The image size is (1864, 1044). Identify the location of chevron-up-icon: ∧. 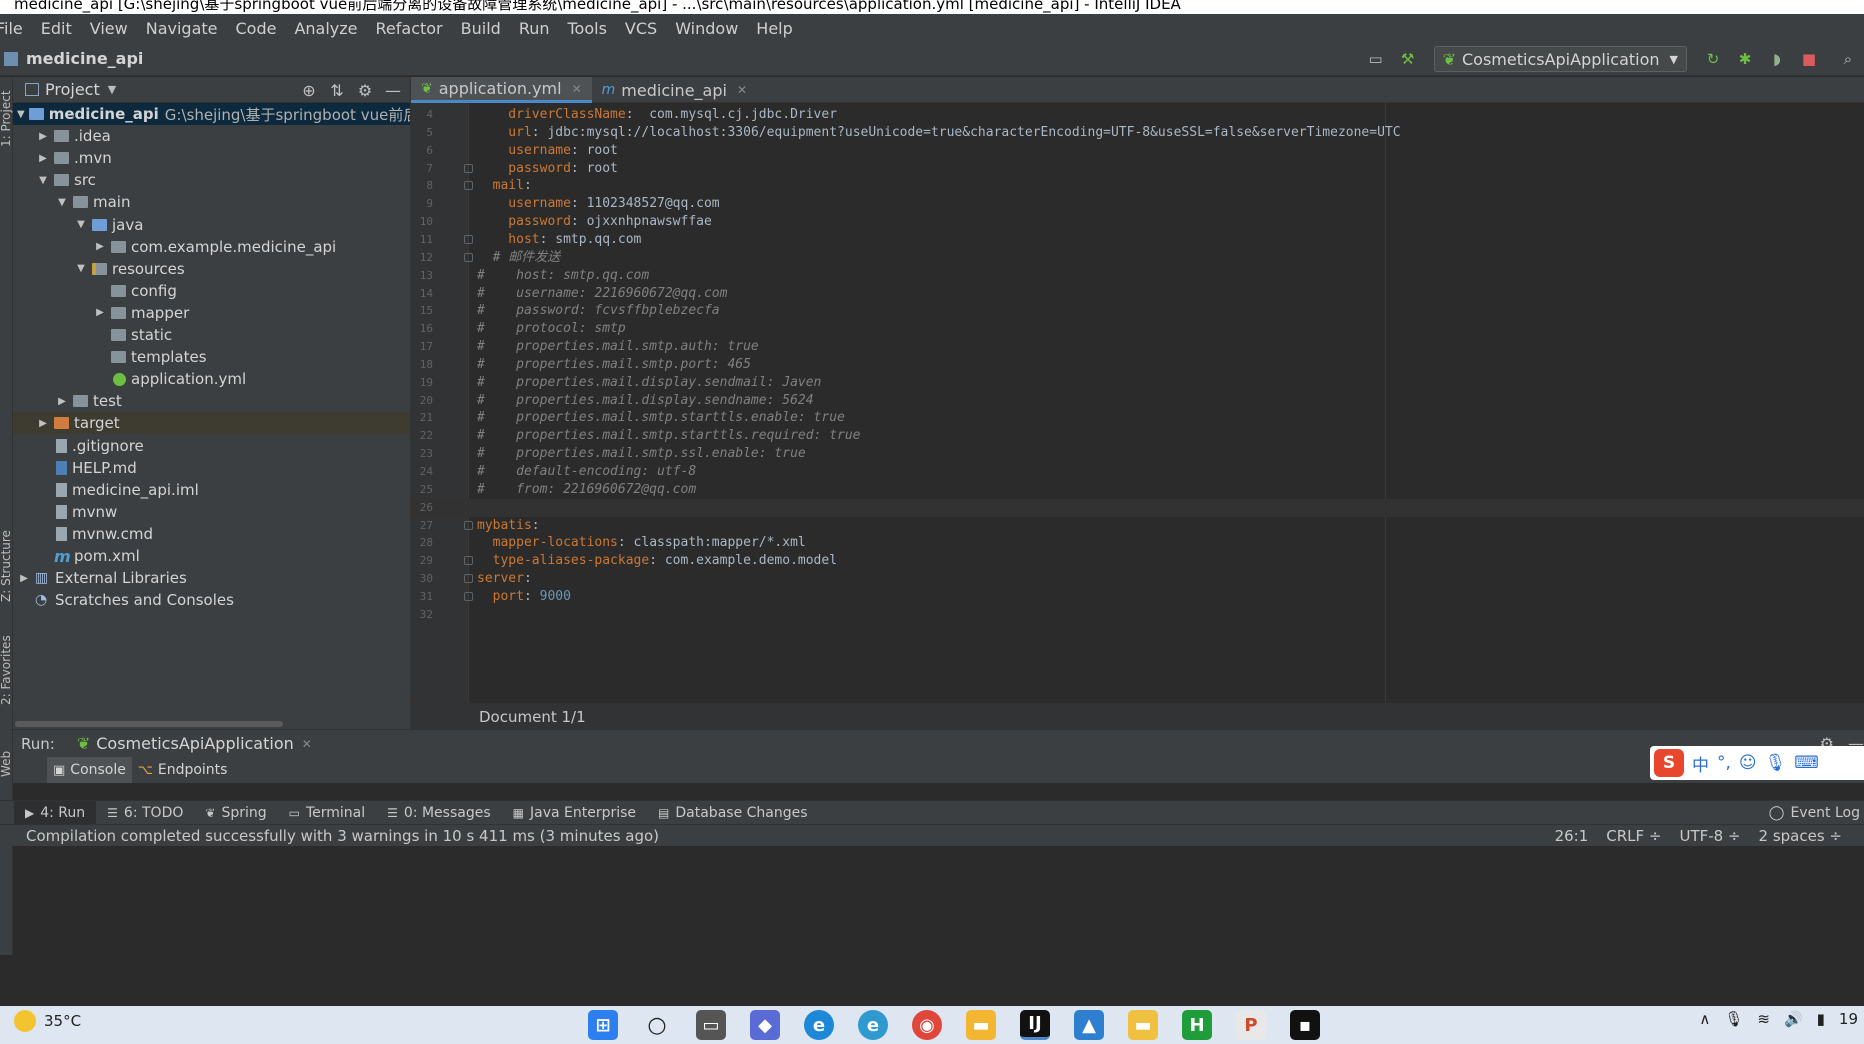
(1704, 1019).